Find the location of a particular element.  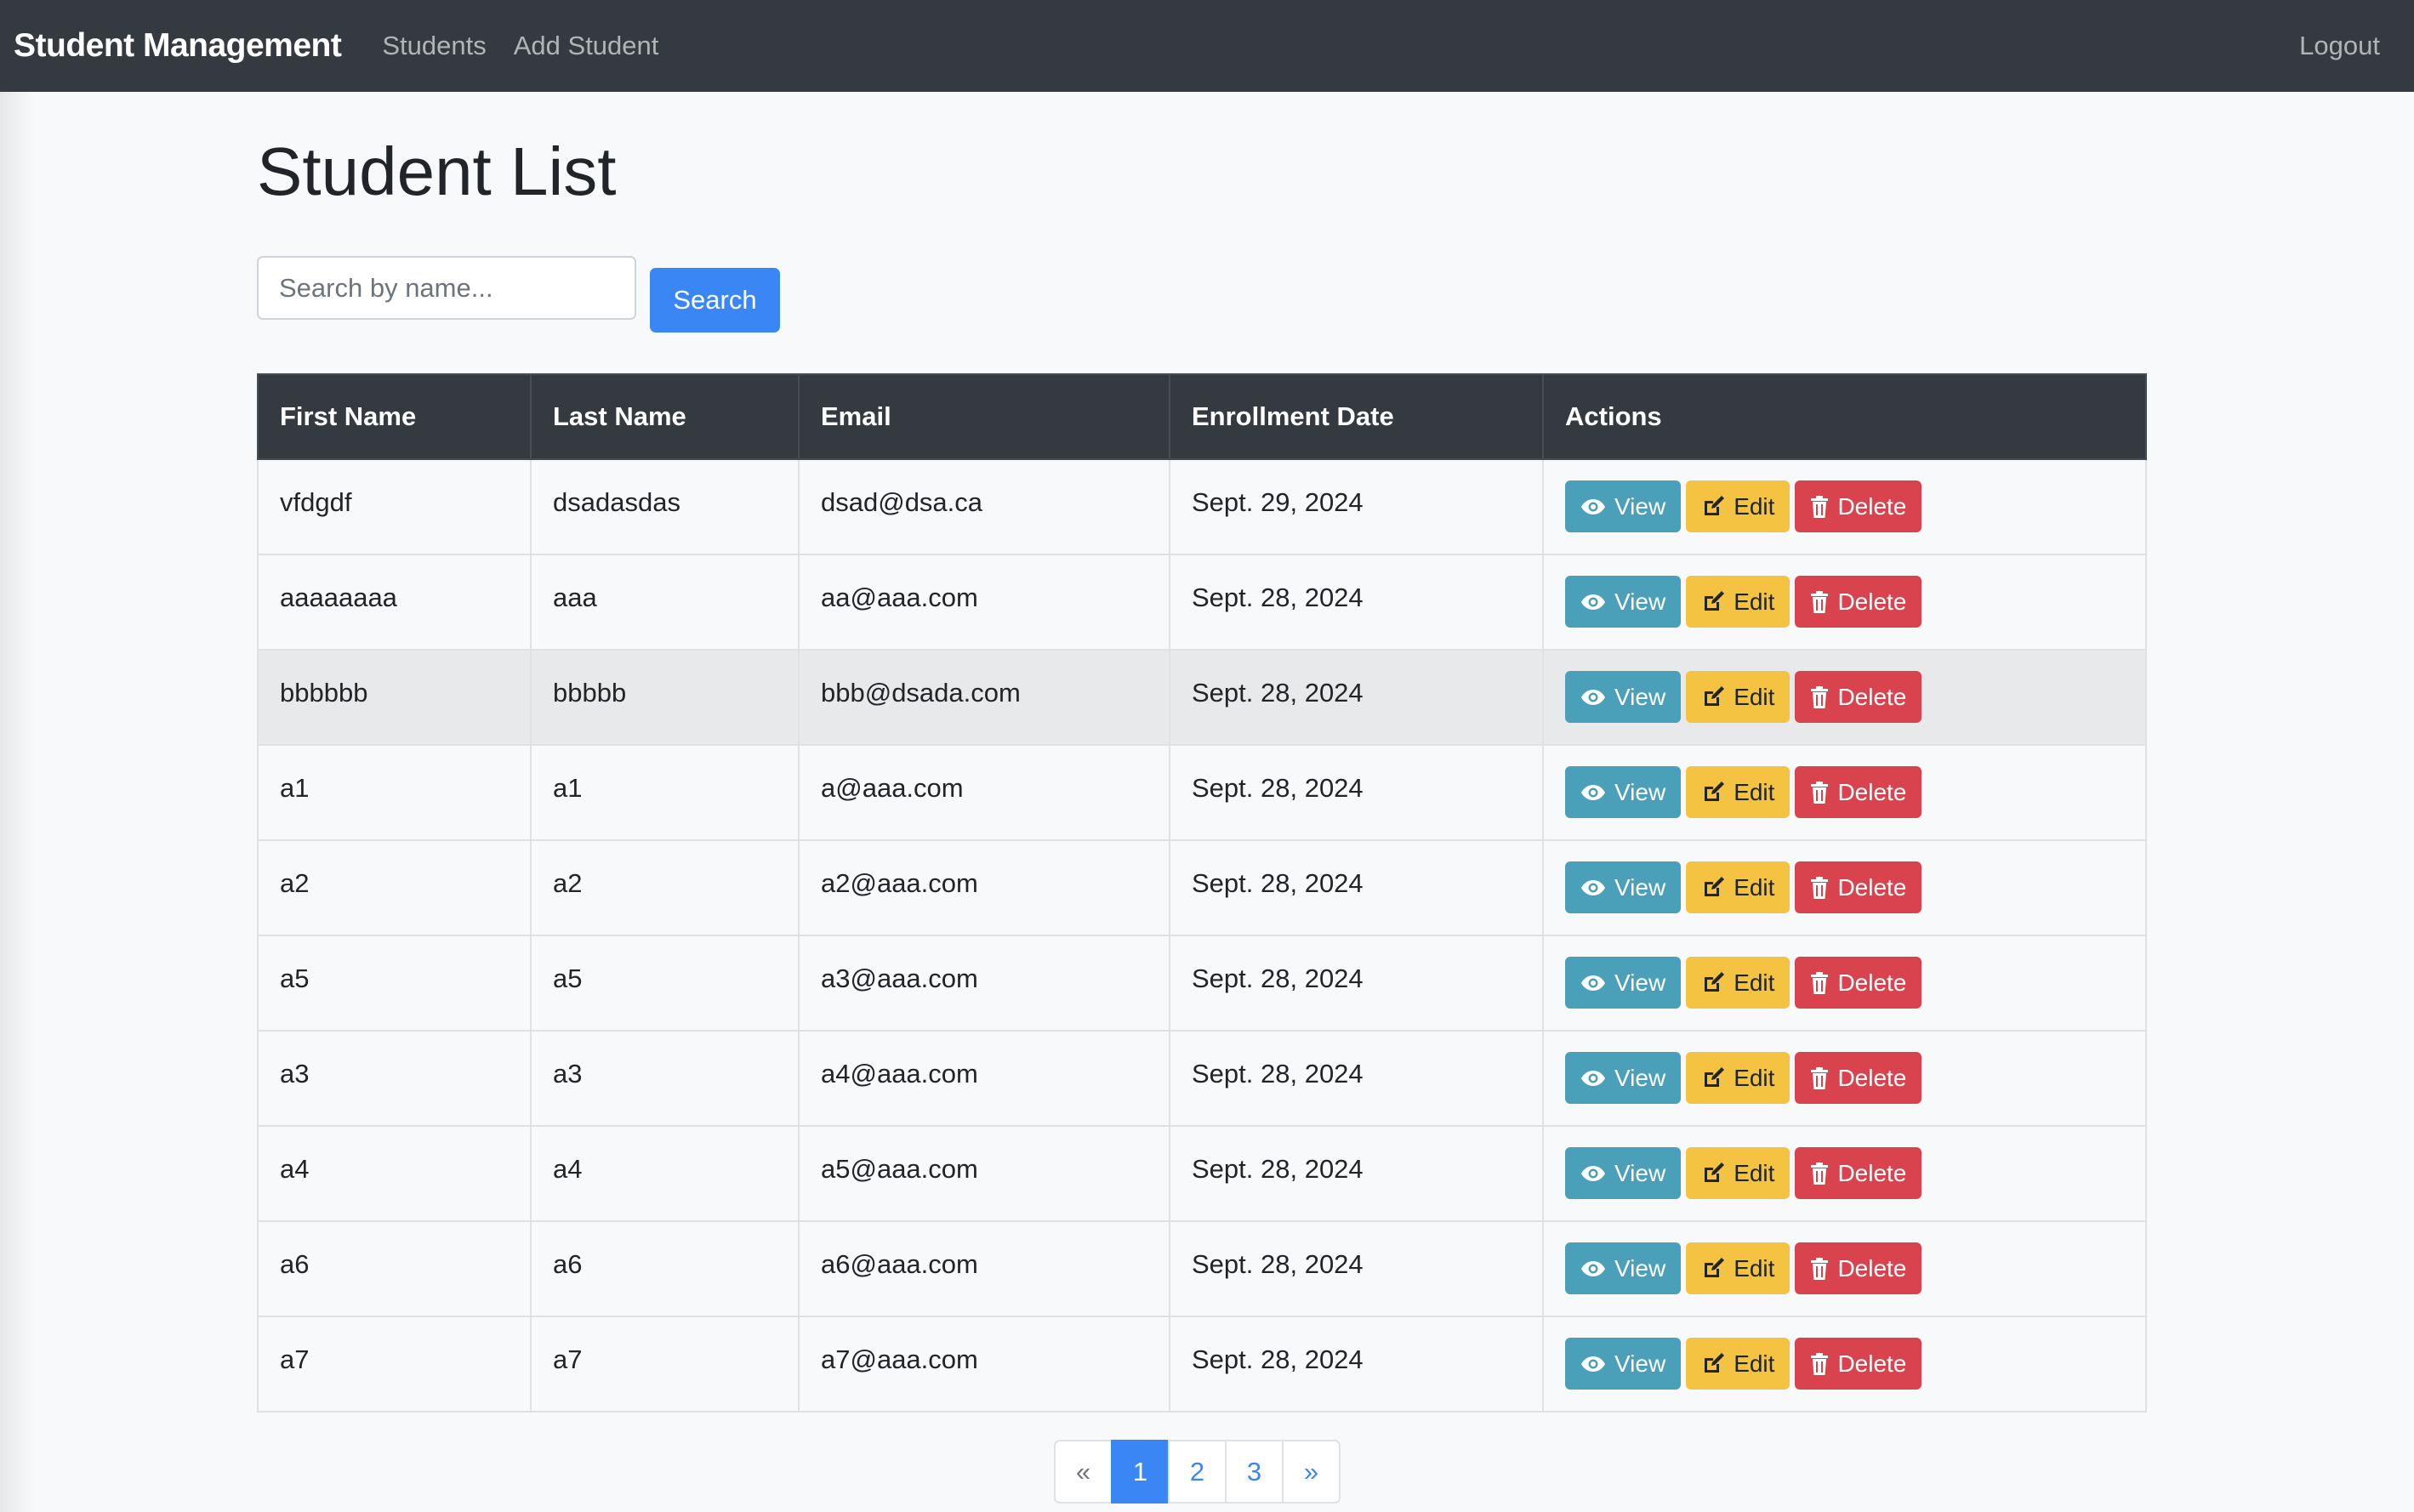

cell-last-name: a7 is located at coordinates (665, 1364).